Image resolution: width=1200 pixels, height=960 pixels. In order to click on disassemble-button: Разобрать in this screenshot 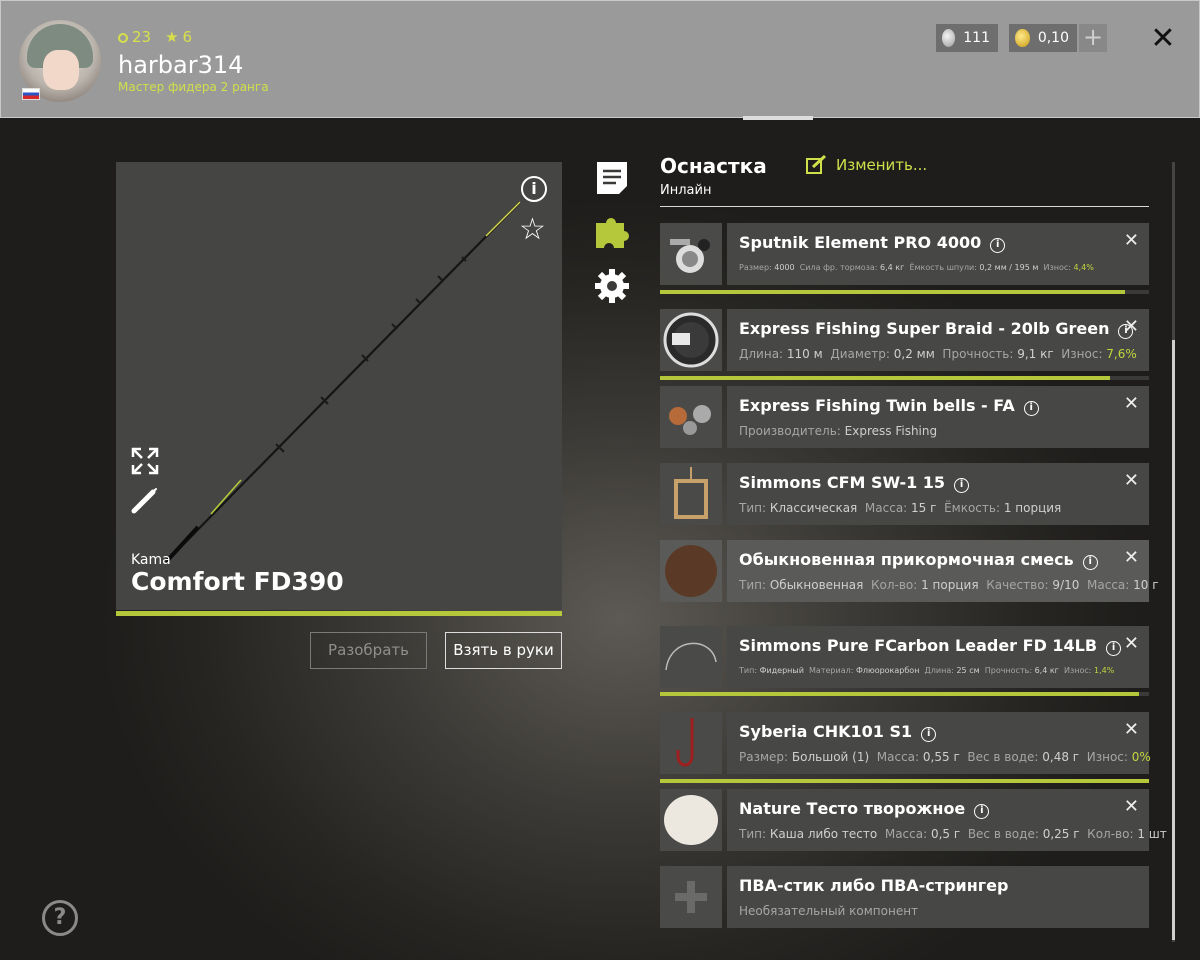, I will do `click(368, 650)`.